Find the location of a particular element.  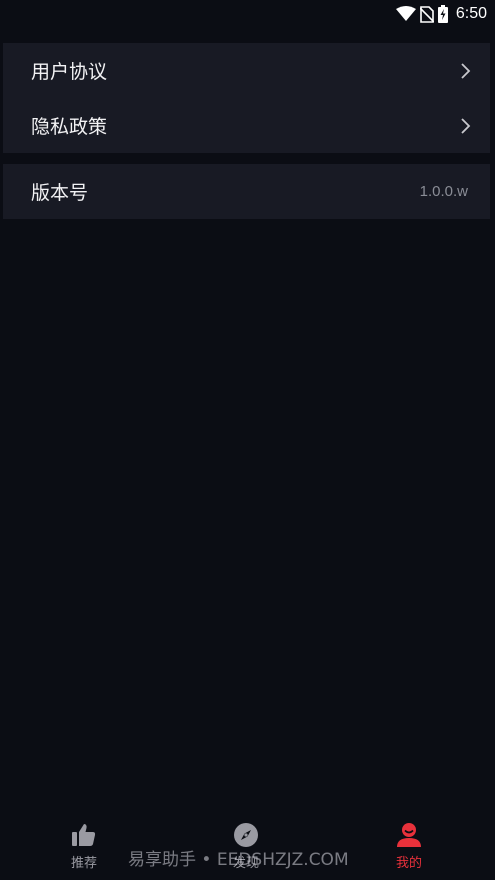

nav-label-mine: 我的 is located at coordinates (408, 863).